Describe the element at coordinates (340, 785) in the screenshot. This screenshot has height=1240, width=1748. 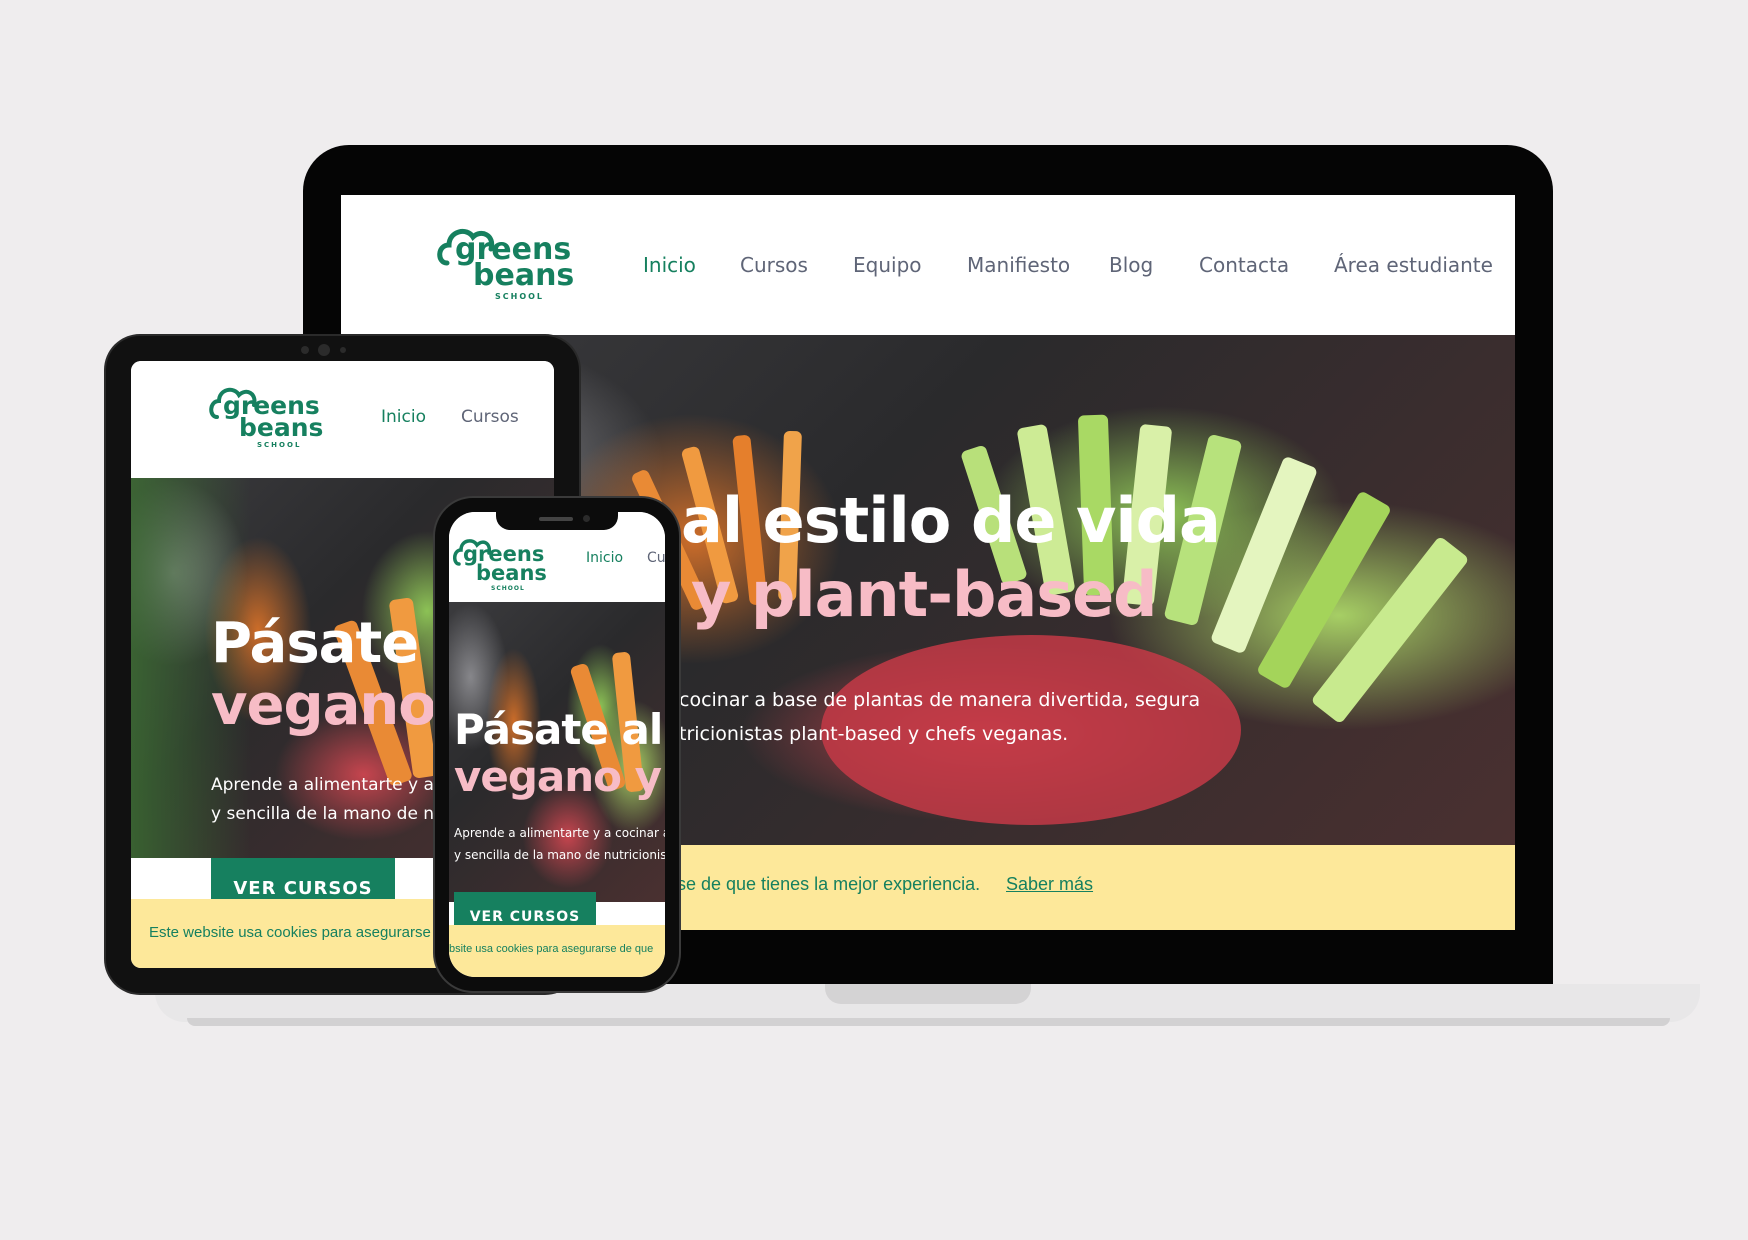
I see `hero-subtitle-line1: Aprende a alimentarte y a coc` at that location.